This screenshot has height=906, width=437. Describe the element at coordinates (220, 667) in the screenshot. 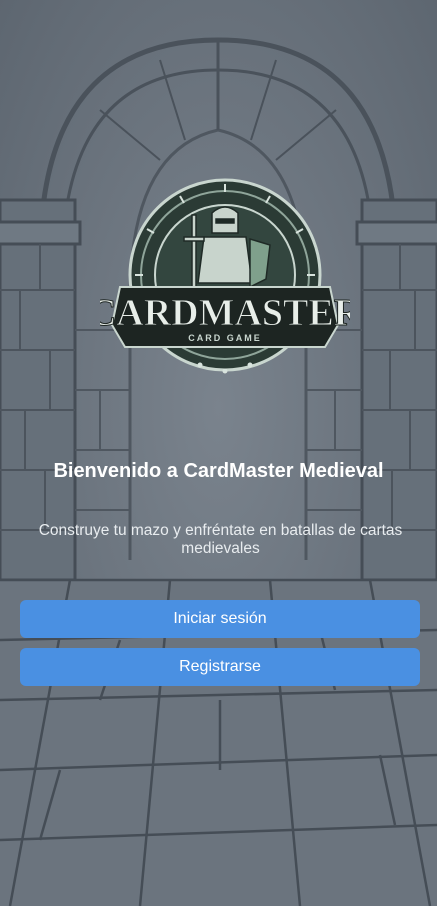

I see `register-button: Registrarse` at that location.